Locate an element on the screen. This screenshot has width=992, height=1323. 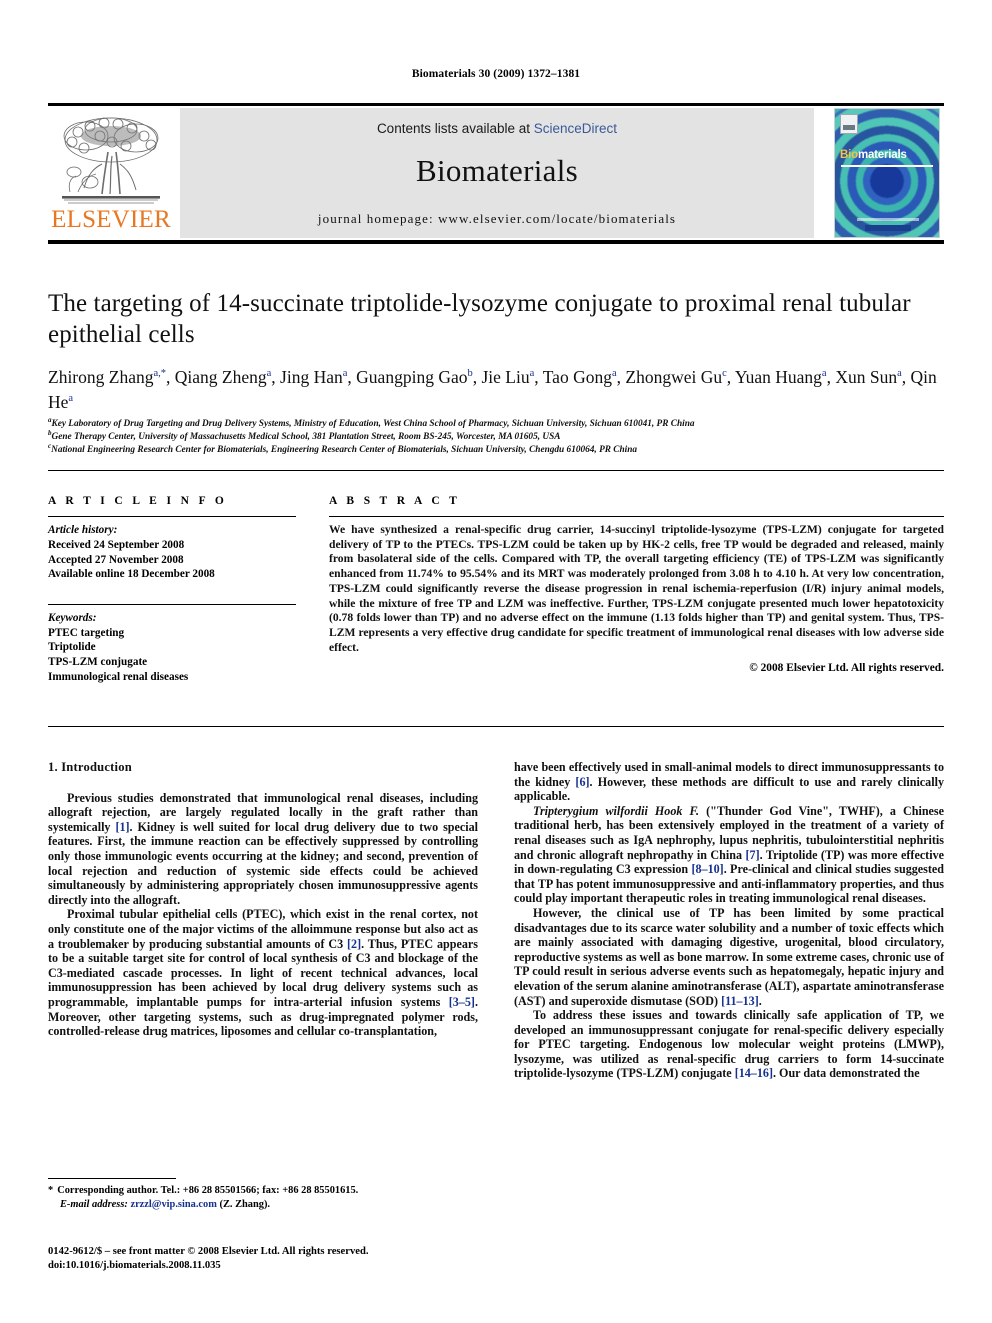
email-link: zrzzl@vip.sina.com is located at coordinates (173, 1204).